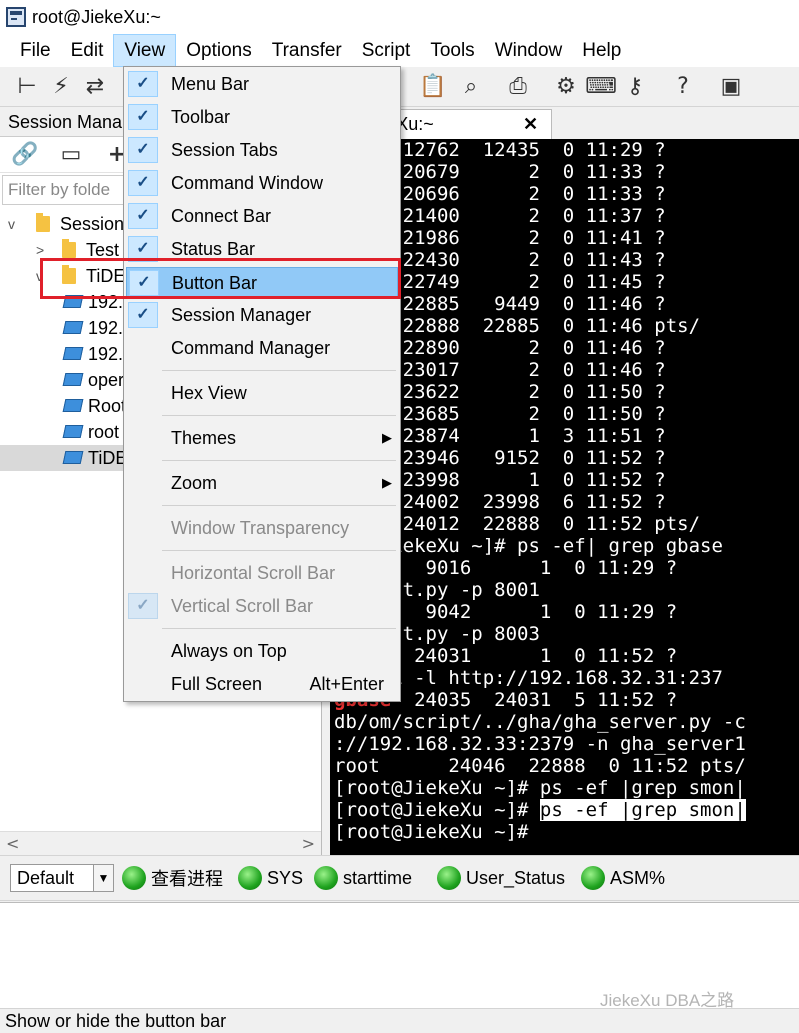 The image size is (799, 1033). What do you see at coordinates (69, 248) in the screenshot?
I see `folder-icon` at bounding box center [69, 248].